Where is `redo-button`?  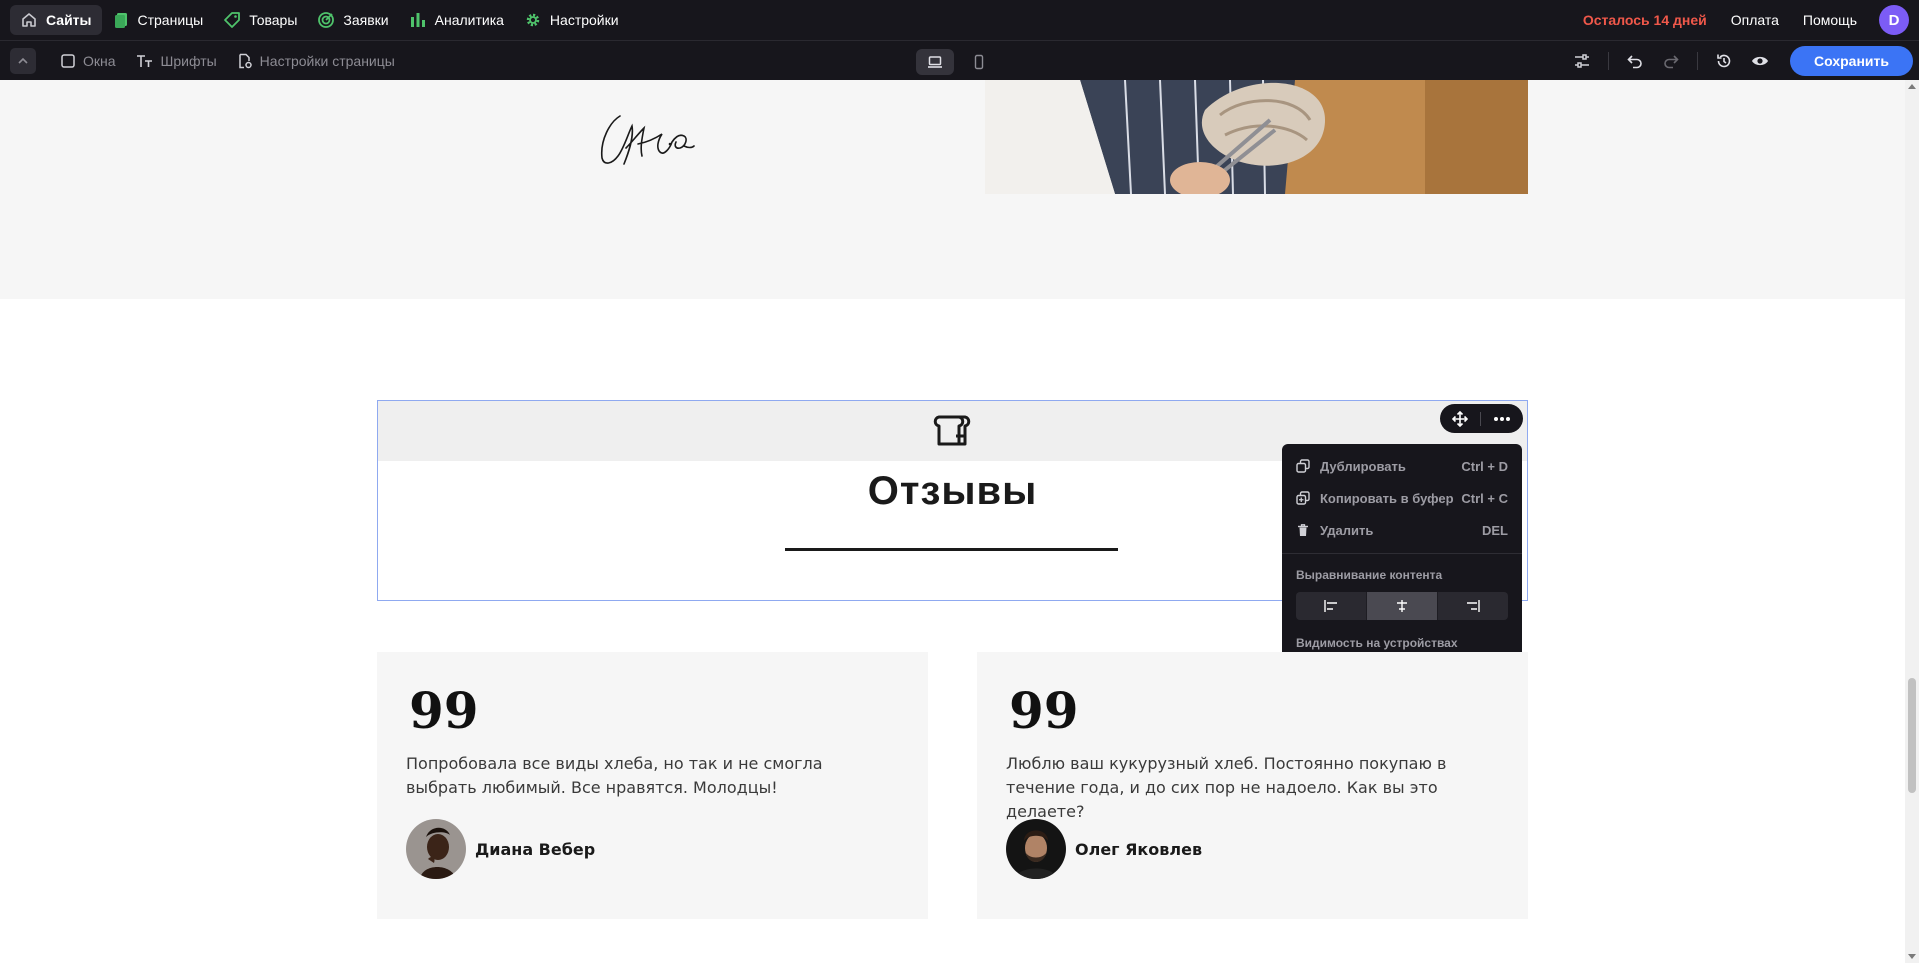 redo-button is located at coordinates (1671, 61).